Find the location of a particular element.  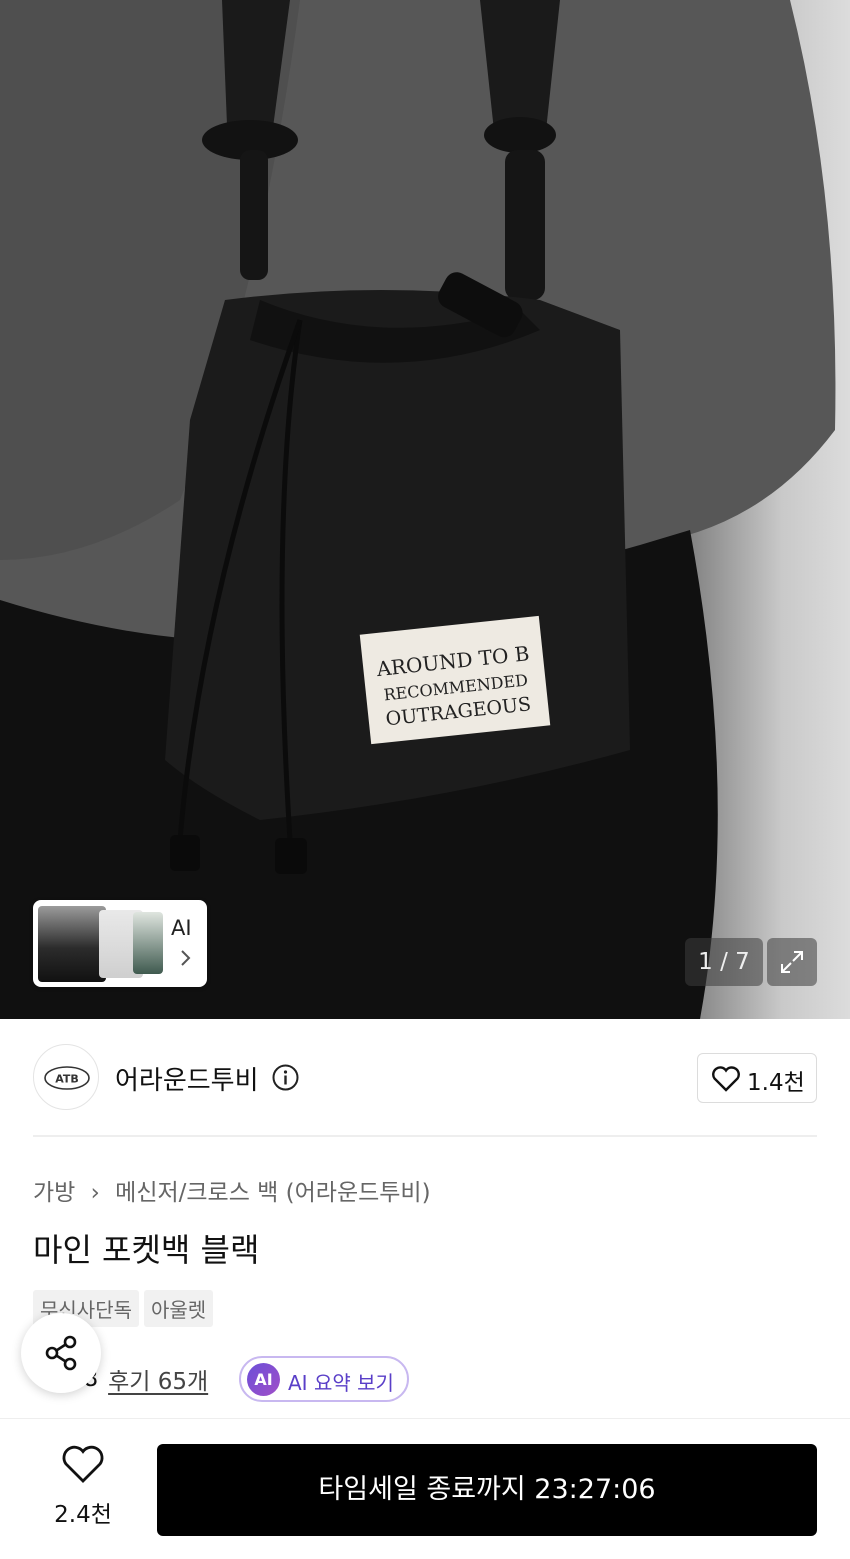

chevron-right-icon is located at coordinates (186, 958).